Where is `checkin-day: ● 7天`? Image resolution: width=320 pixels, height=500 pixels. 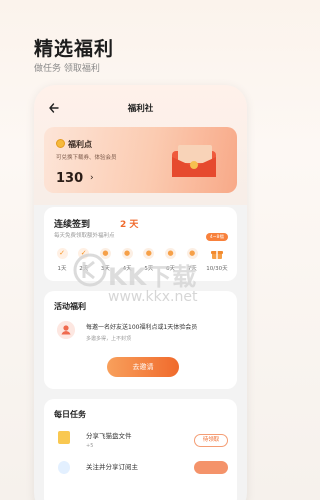
checkin-day: ● 7天 is located at coordinates (192, 260).